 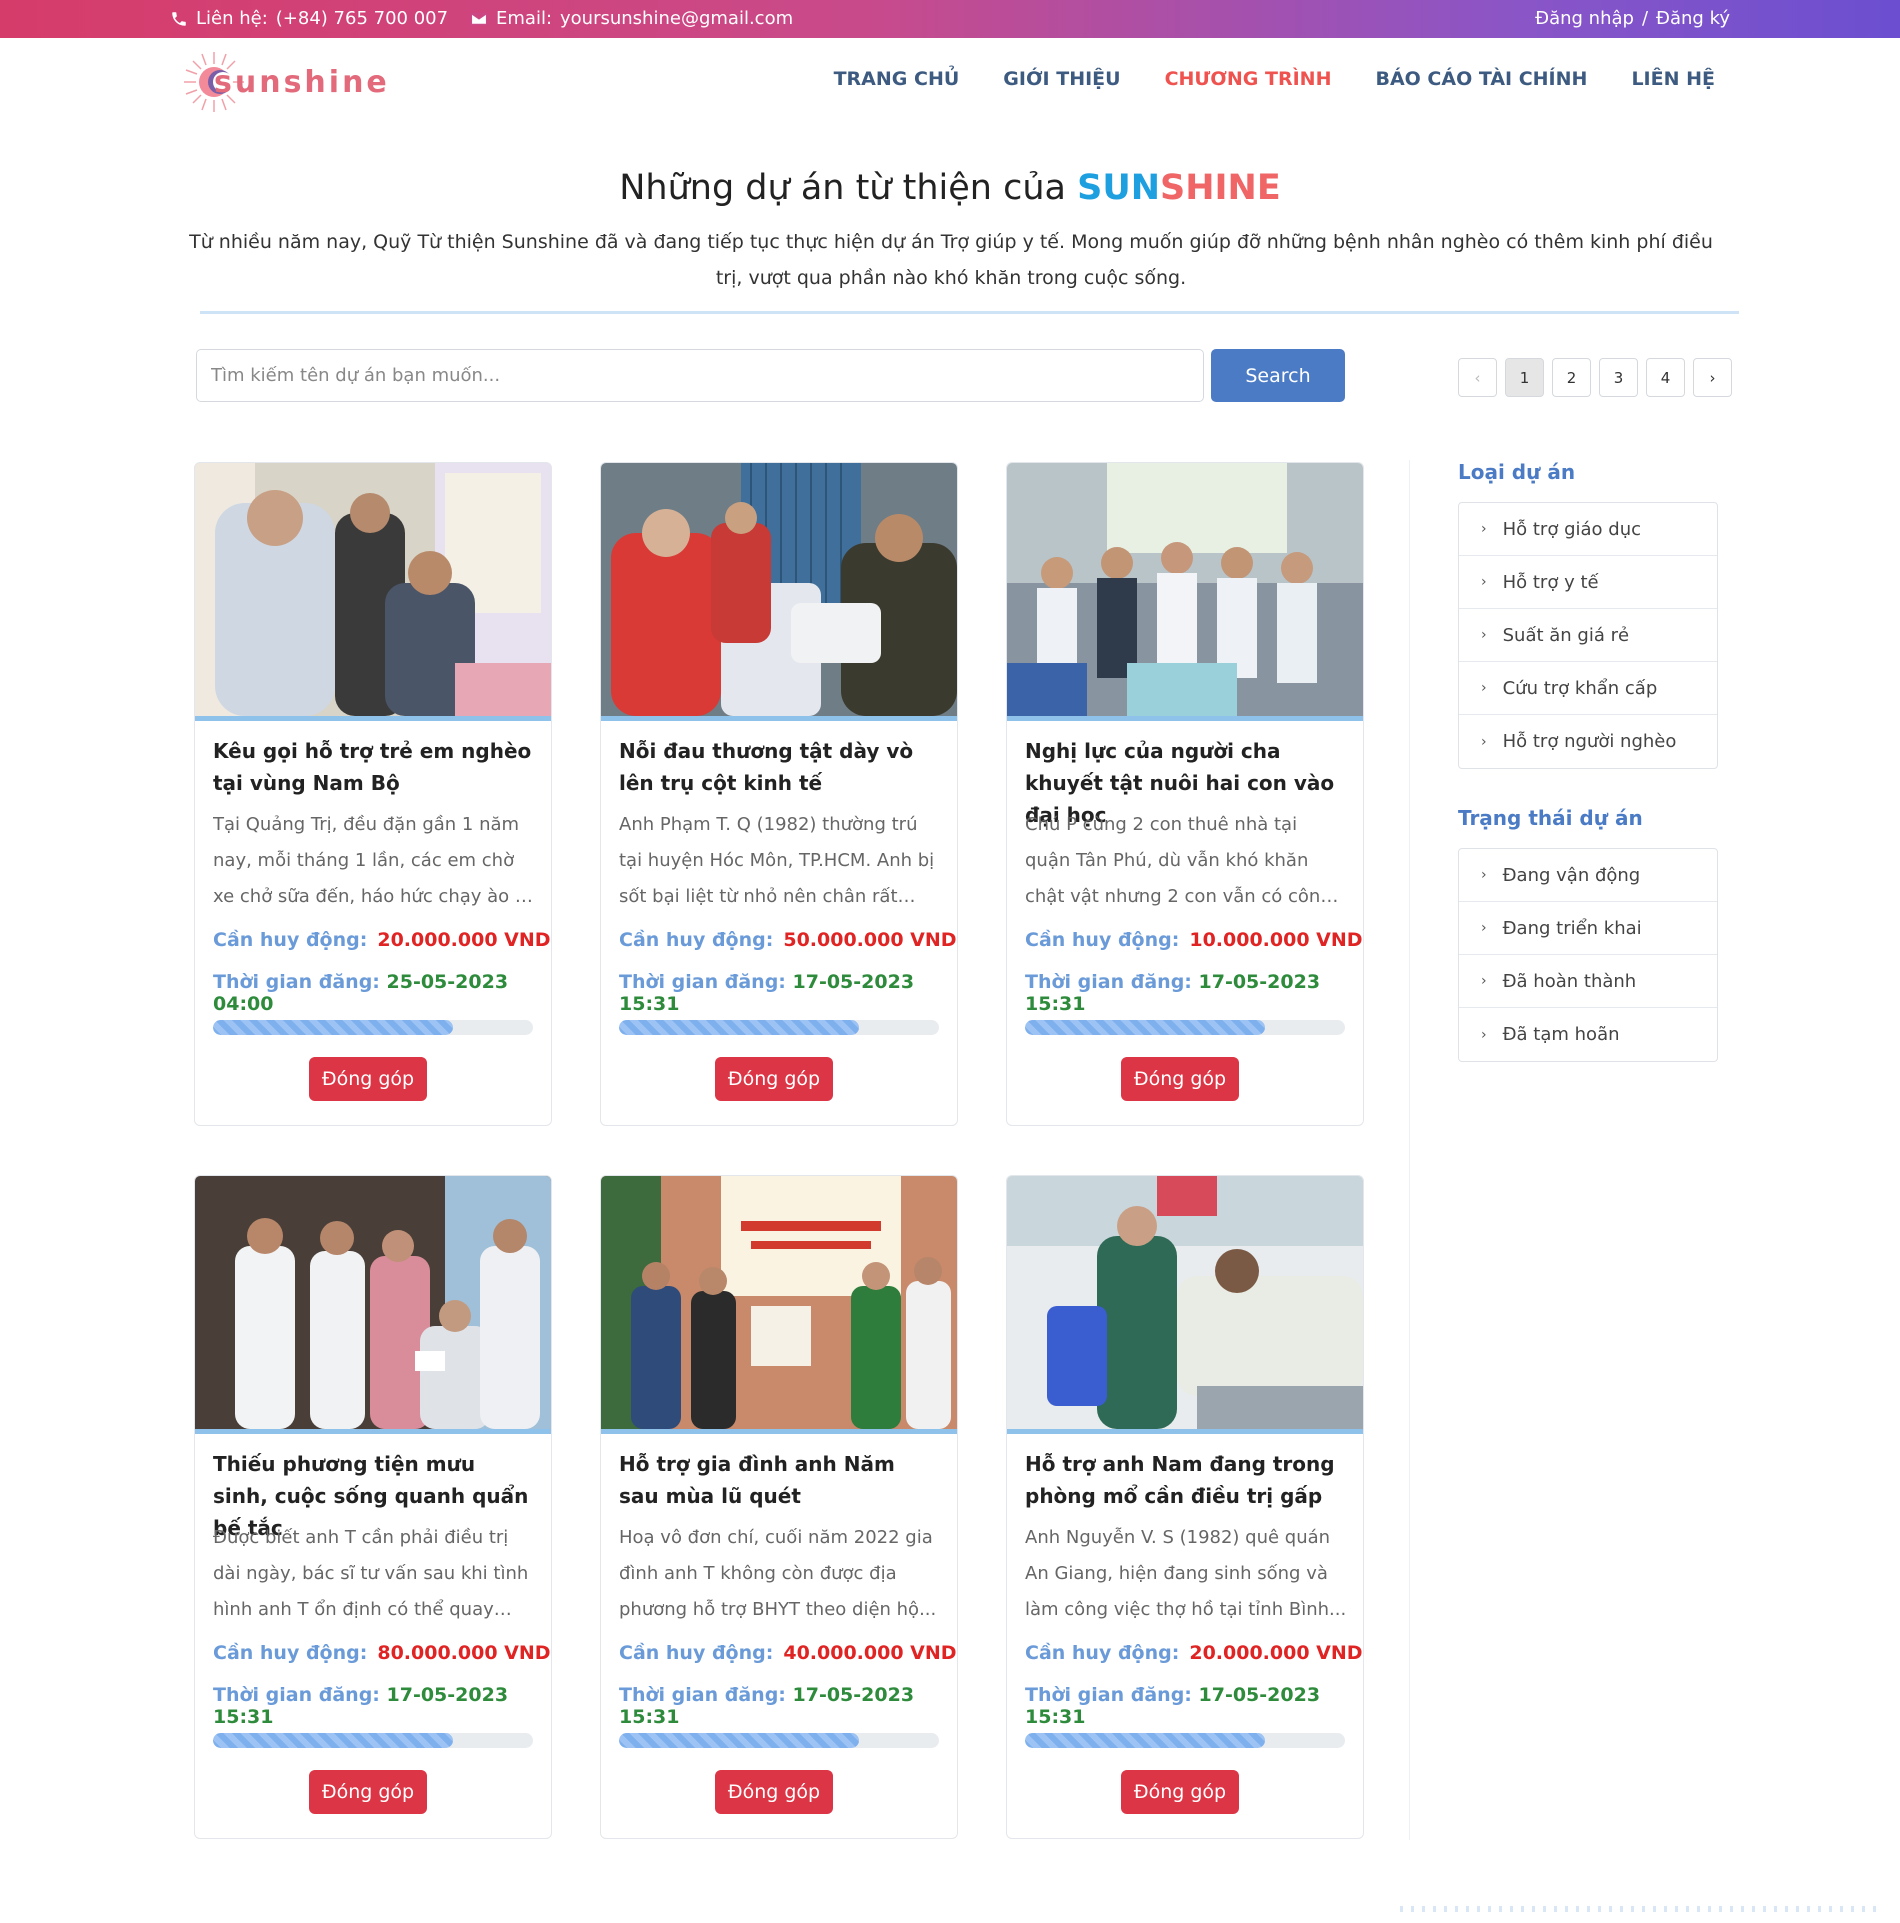 I want to click on sidebar-item-cheap-meals: › Suất ăn giá rẻ, so click(x=1588, y=635).